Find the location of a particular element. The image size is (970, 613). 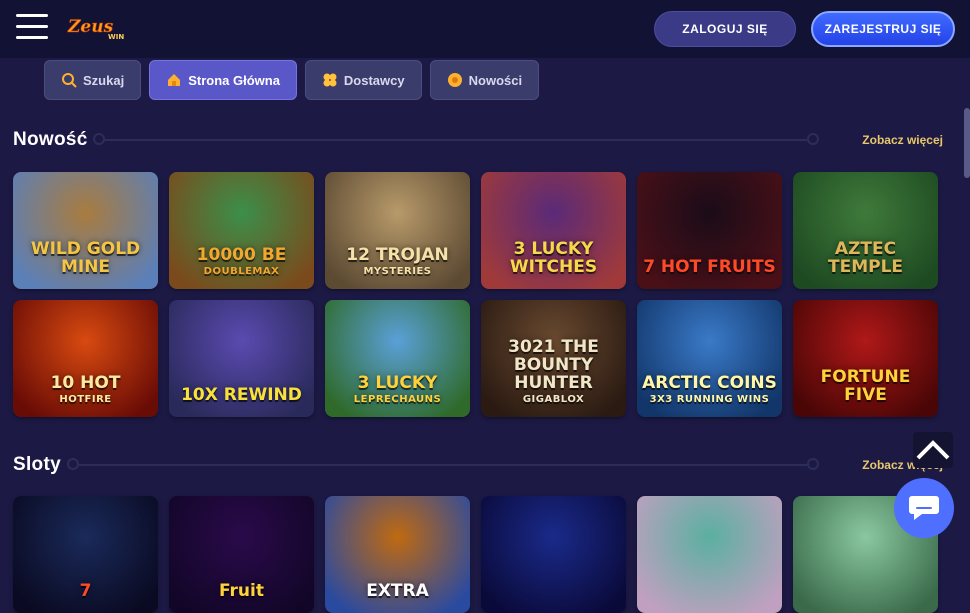

scroll-to-top-button is located at coordinates (933, 450).